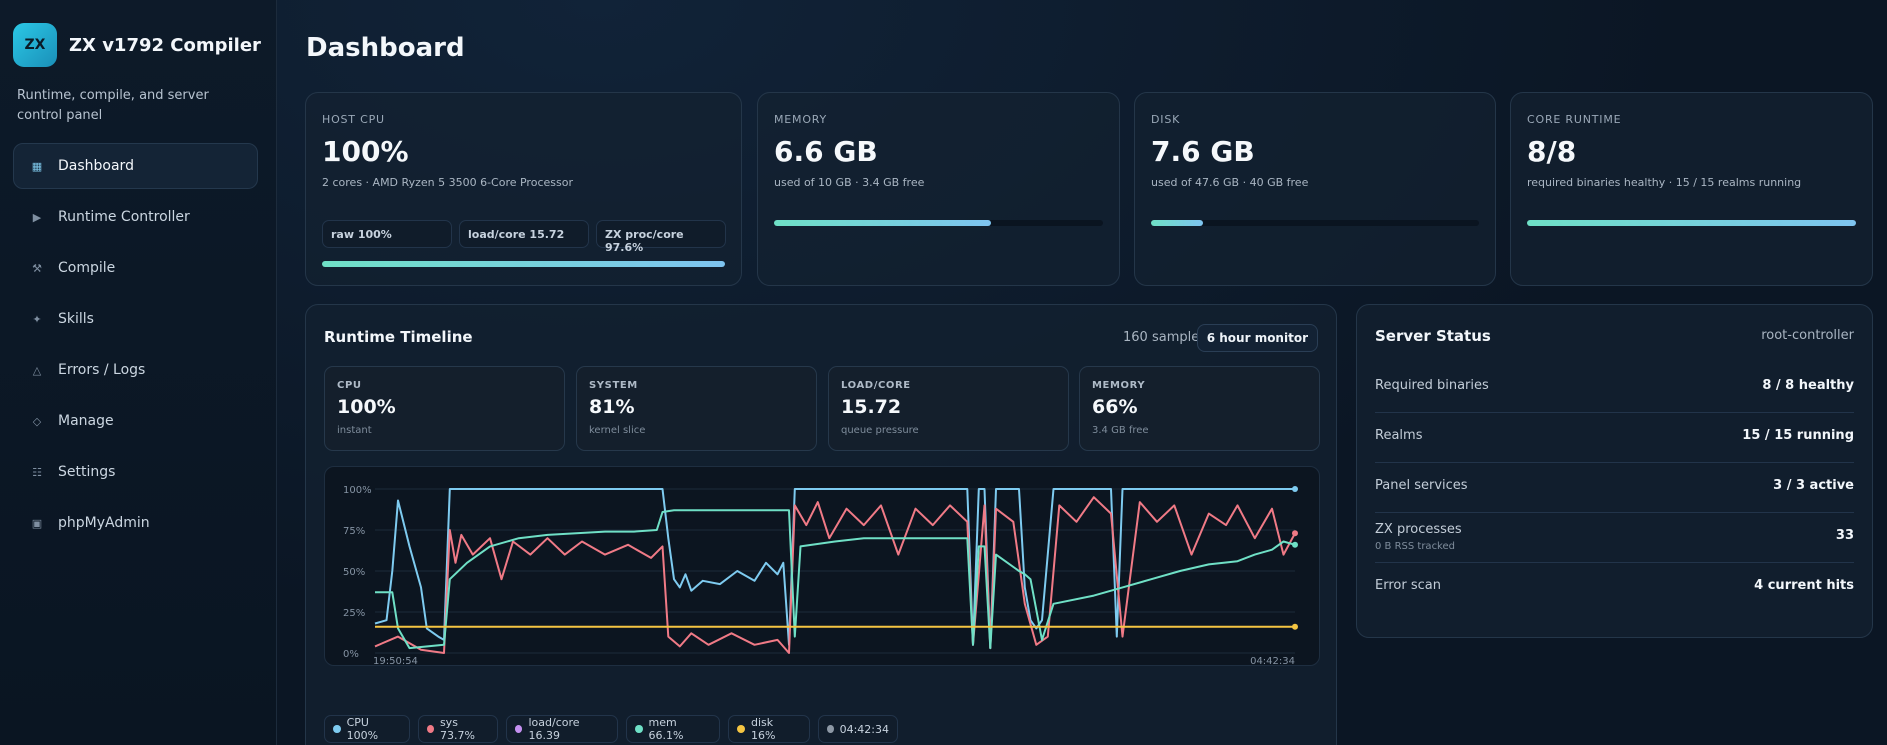  What do you see at coordinates (104, 523) in the screenshot?
I see `sidebar-item-label: phpMyAdmin` at bounding box center [104, 523].